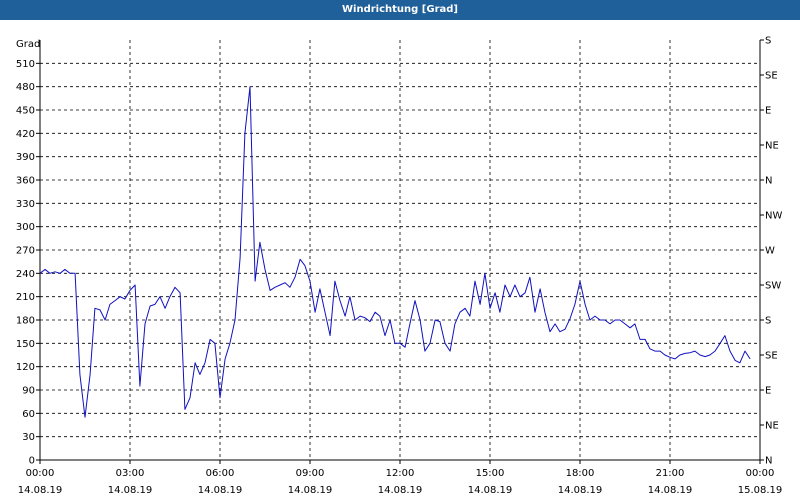 This screenshot has width=800, height=500. What do you see at coordinates (25, 111) in the screenshot?
I see `y-tick-label: 450` at bounding box center [25, 111].